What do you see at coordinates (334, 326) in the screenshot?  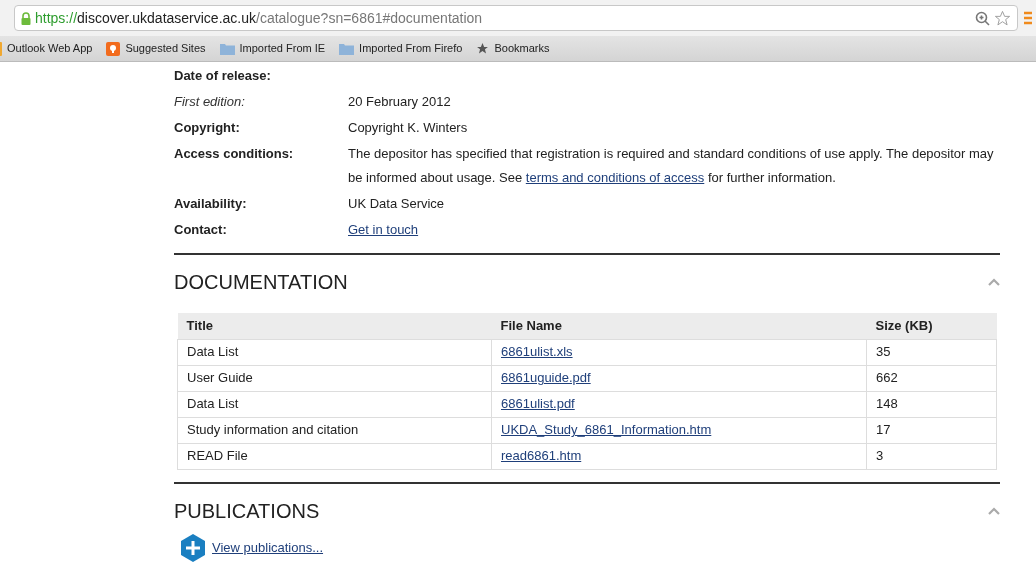 I see `column-header: Title` at bounding box center [334, 326].